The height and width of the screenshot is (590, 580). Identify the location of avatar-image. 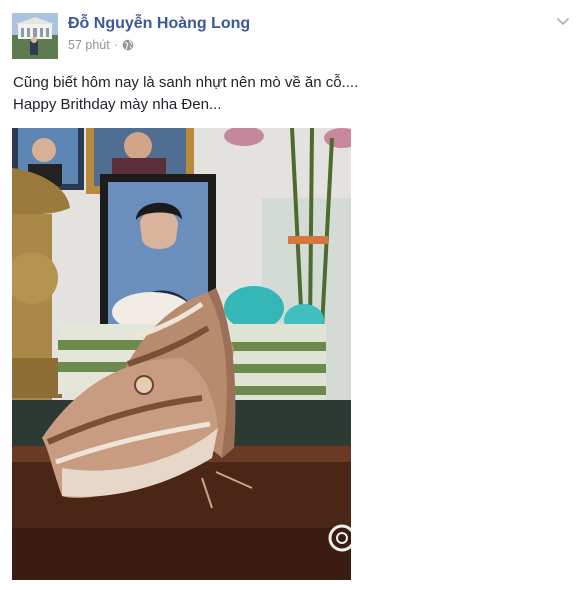
(35, 36).